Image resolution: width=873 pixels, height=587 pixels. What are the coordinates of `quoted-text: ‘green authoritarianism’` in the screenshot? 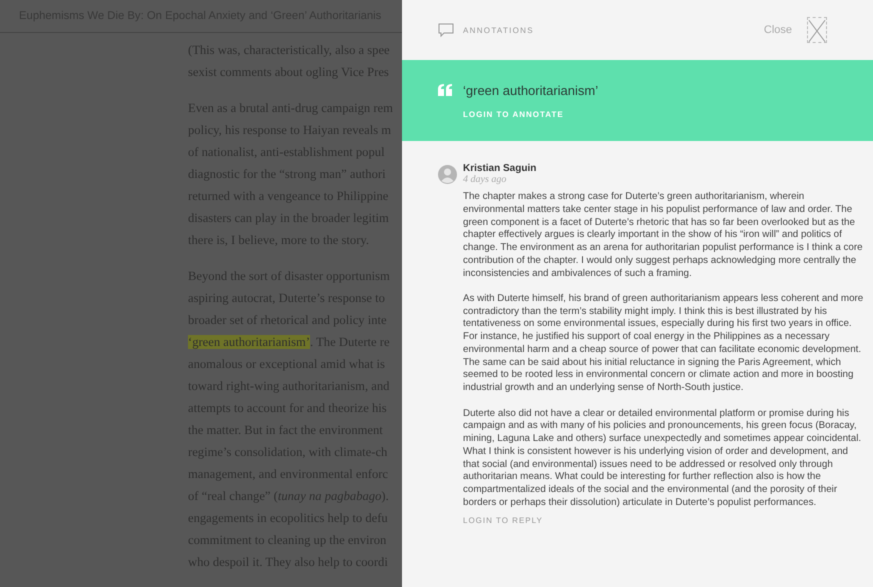 It's located at (530, 90).